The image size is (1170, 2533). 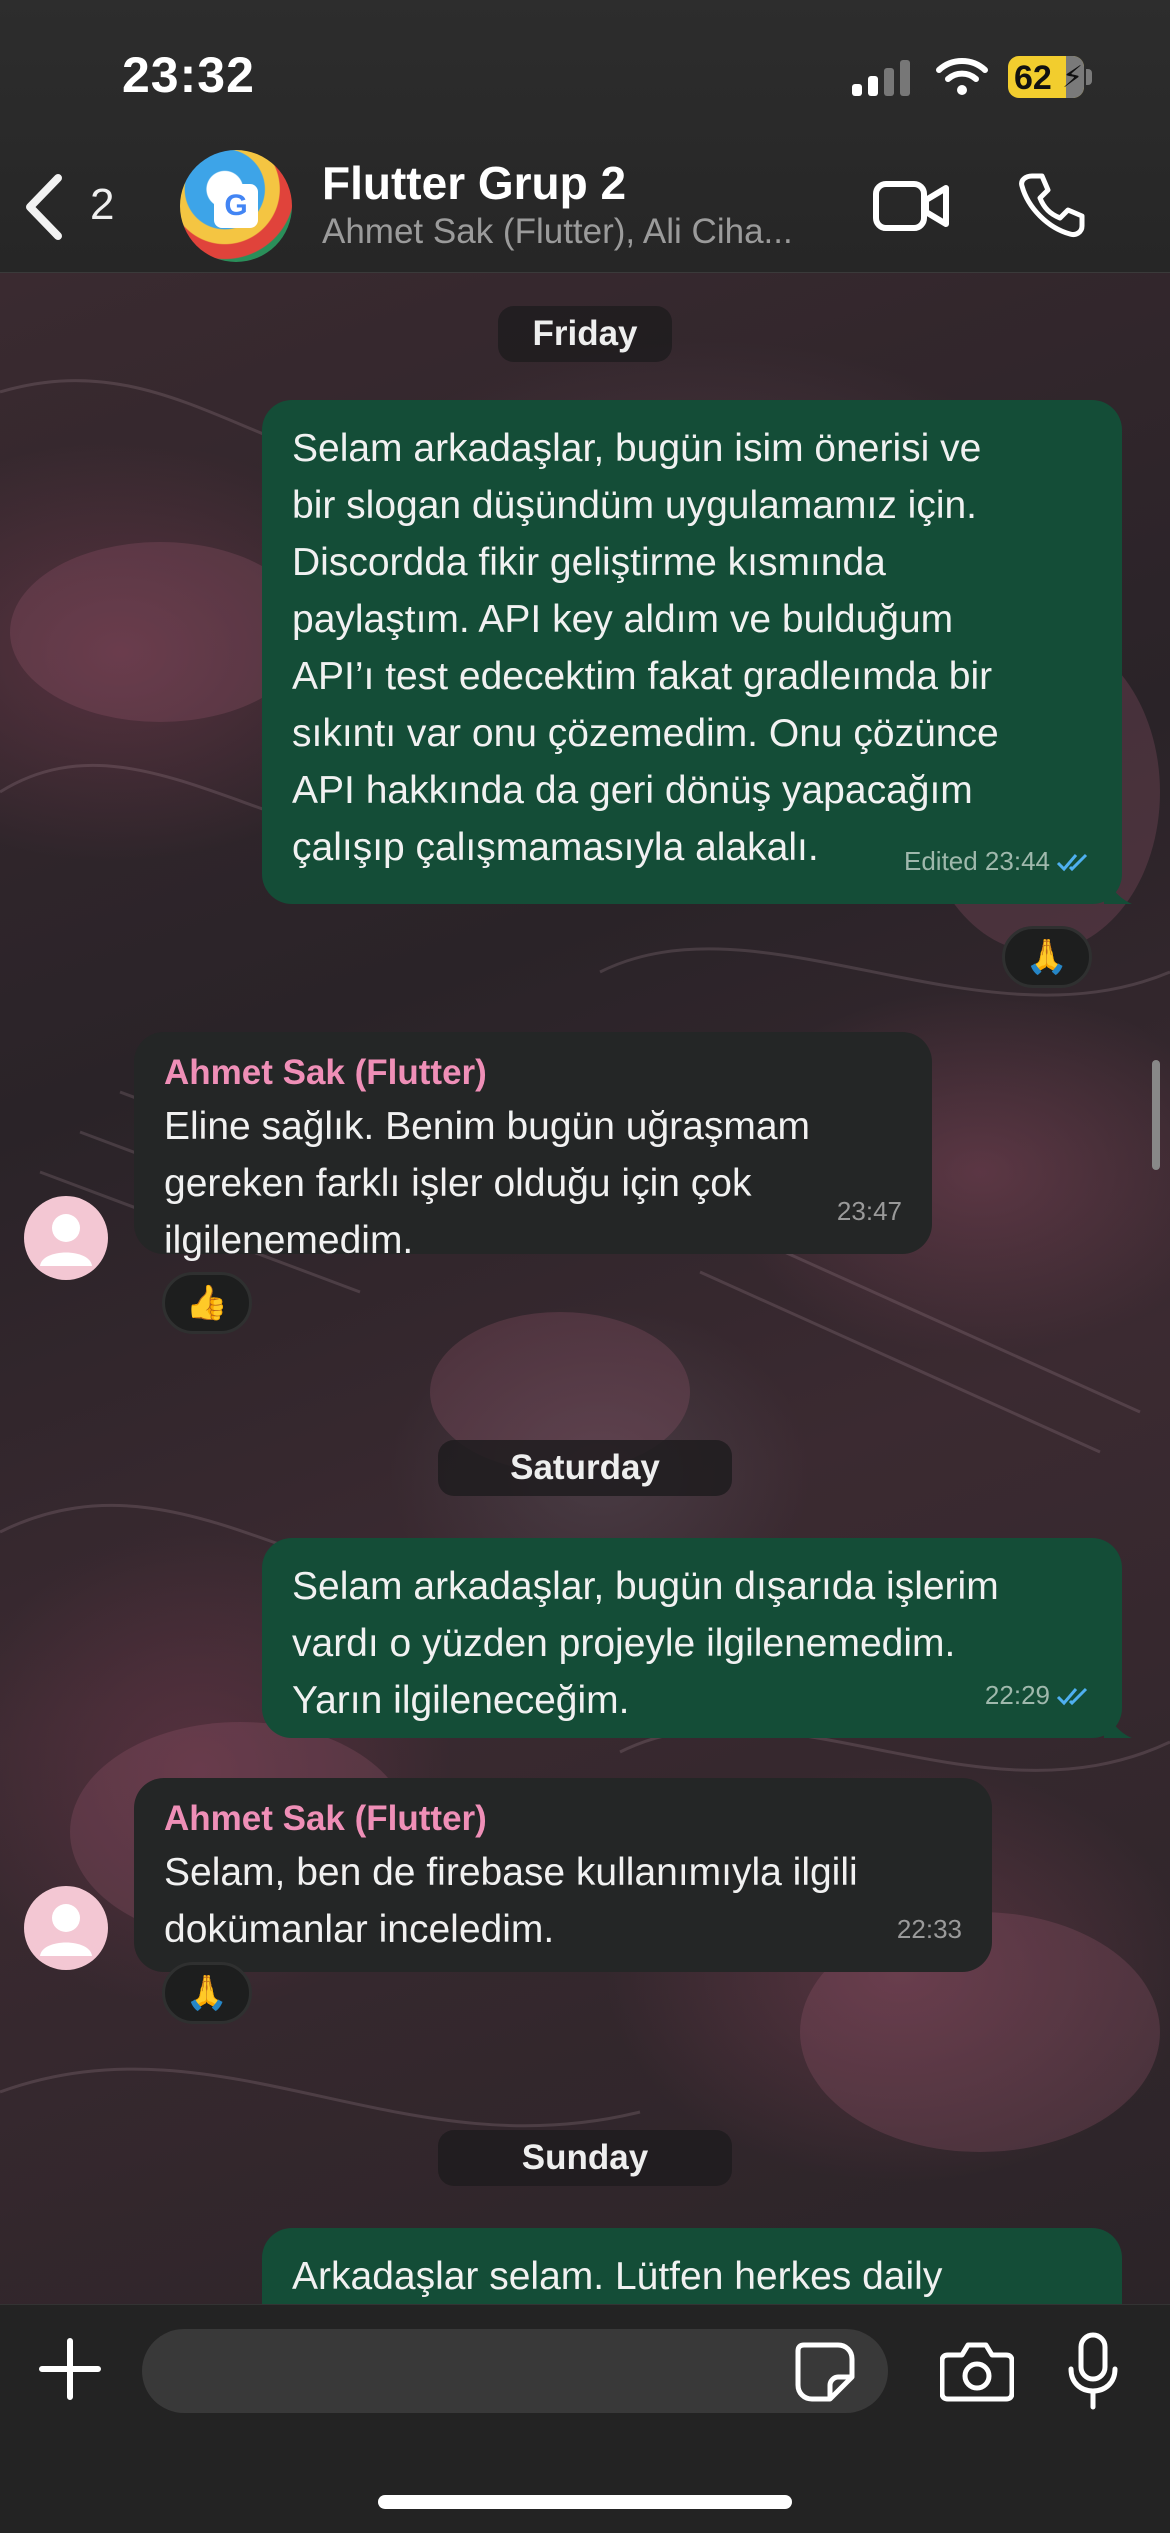 I want to click on cellular-signal-icon, so click(x=881, y=78).